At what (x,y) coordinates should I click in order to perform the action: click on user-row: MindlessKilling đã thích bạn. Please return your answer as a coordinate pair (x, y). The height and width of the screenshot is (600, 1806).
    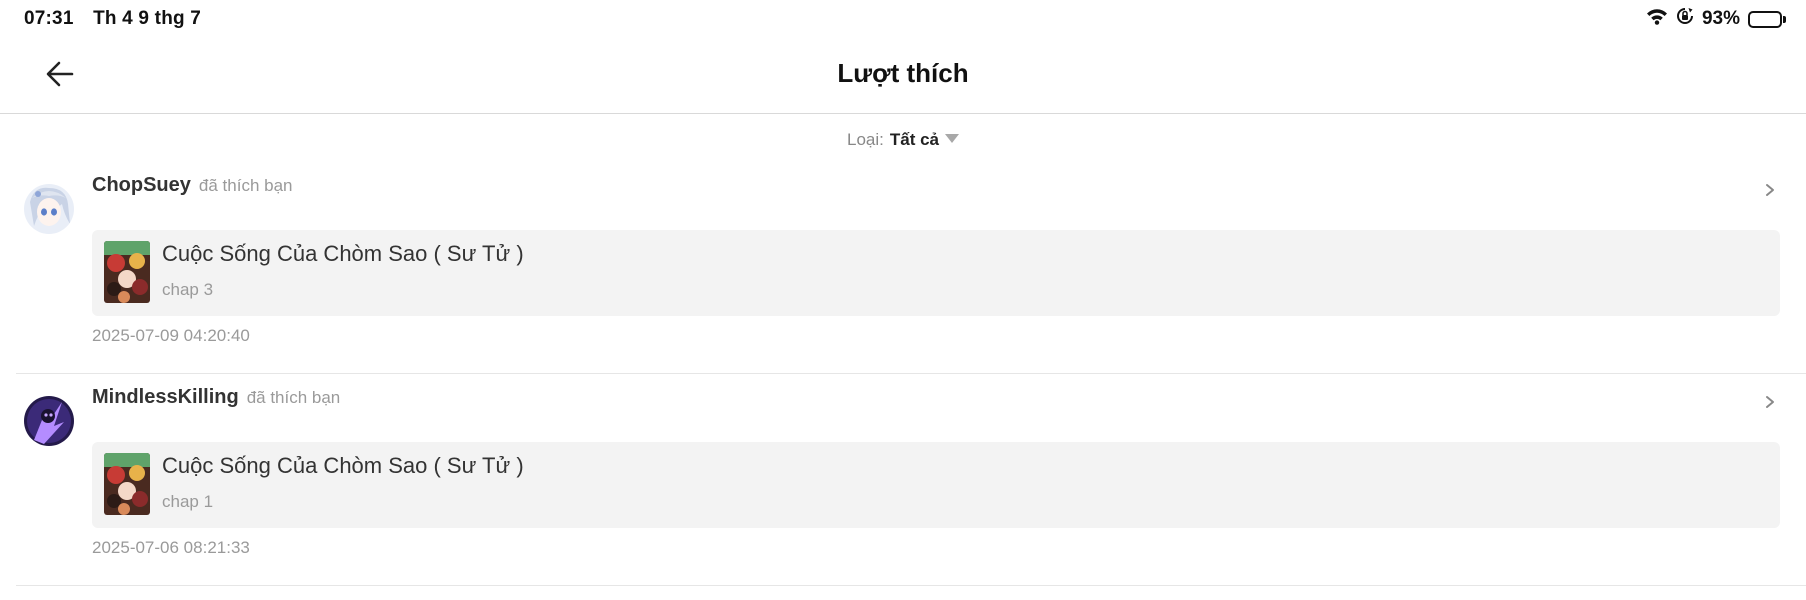
    Looking at the image, I should click on (216, 397).